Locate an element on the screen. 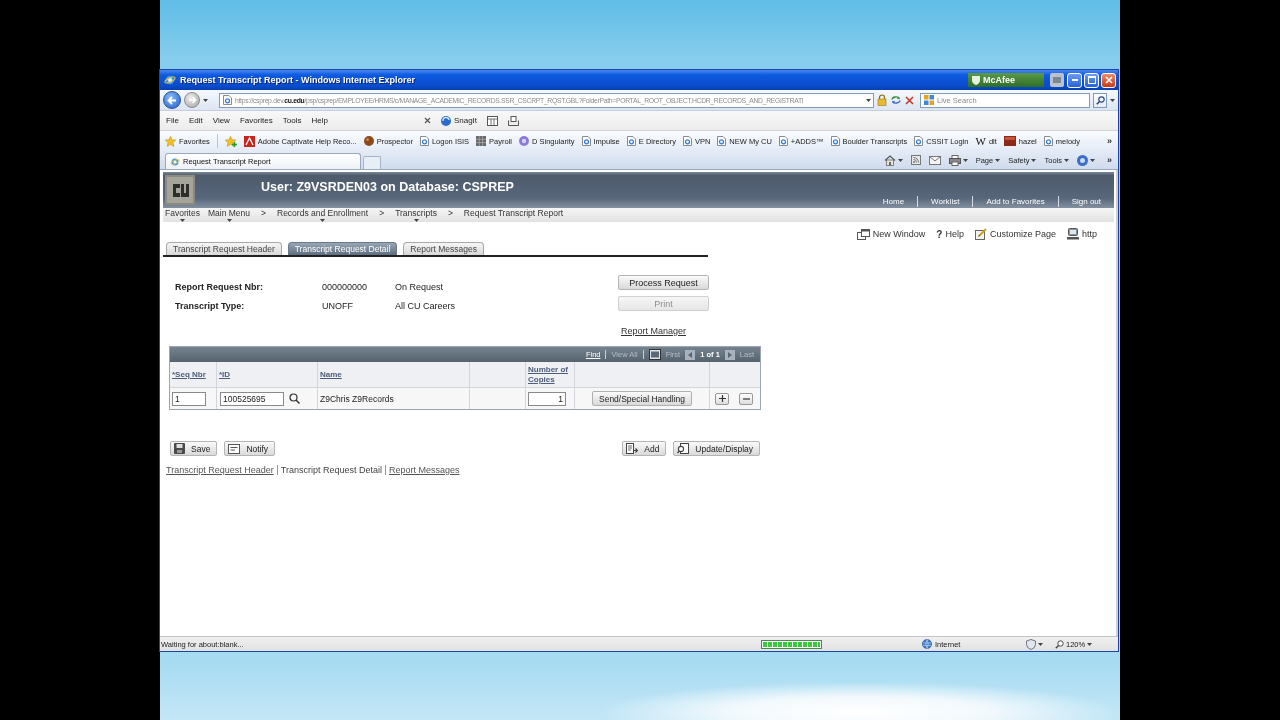 Image resolution: width=1280 pixels, height=720 pixels. arrow-left-icon is located at coordinates (172, 100).